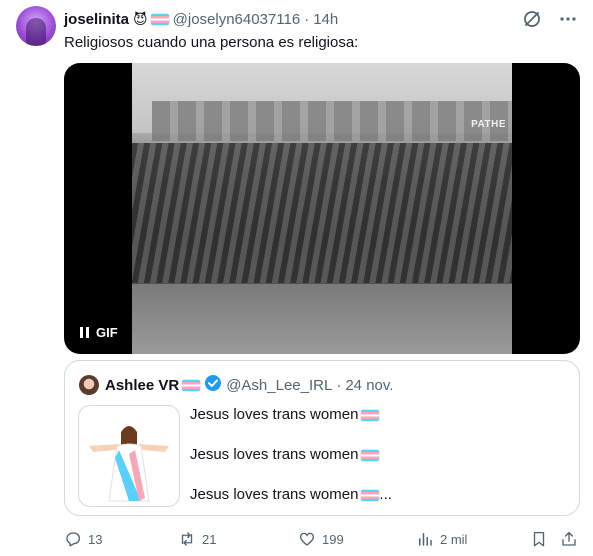 This screenshot has height=556, width=593. I want to click on share-icon, so click(569, 538).